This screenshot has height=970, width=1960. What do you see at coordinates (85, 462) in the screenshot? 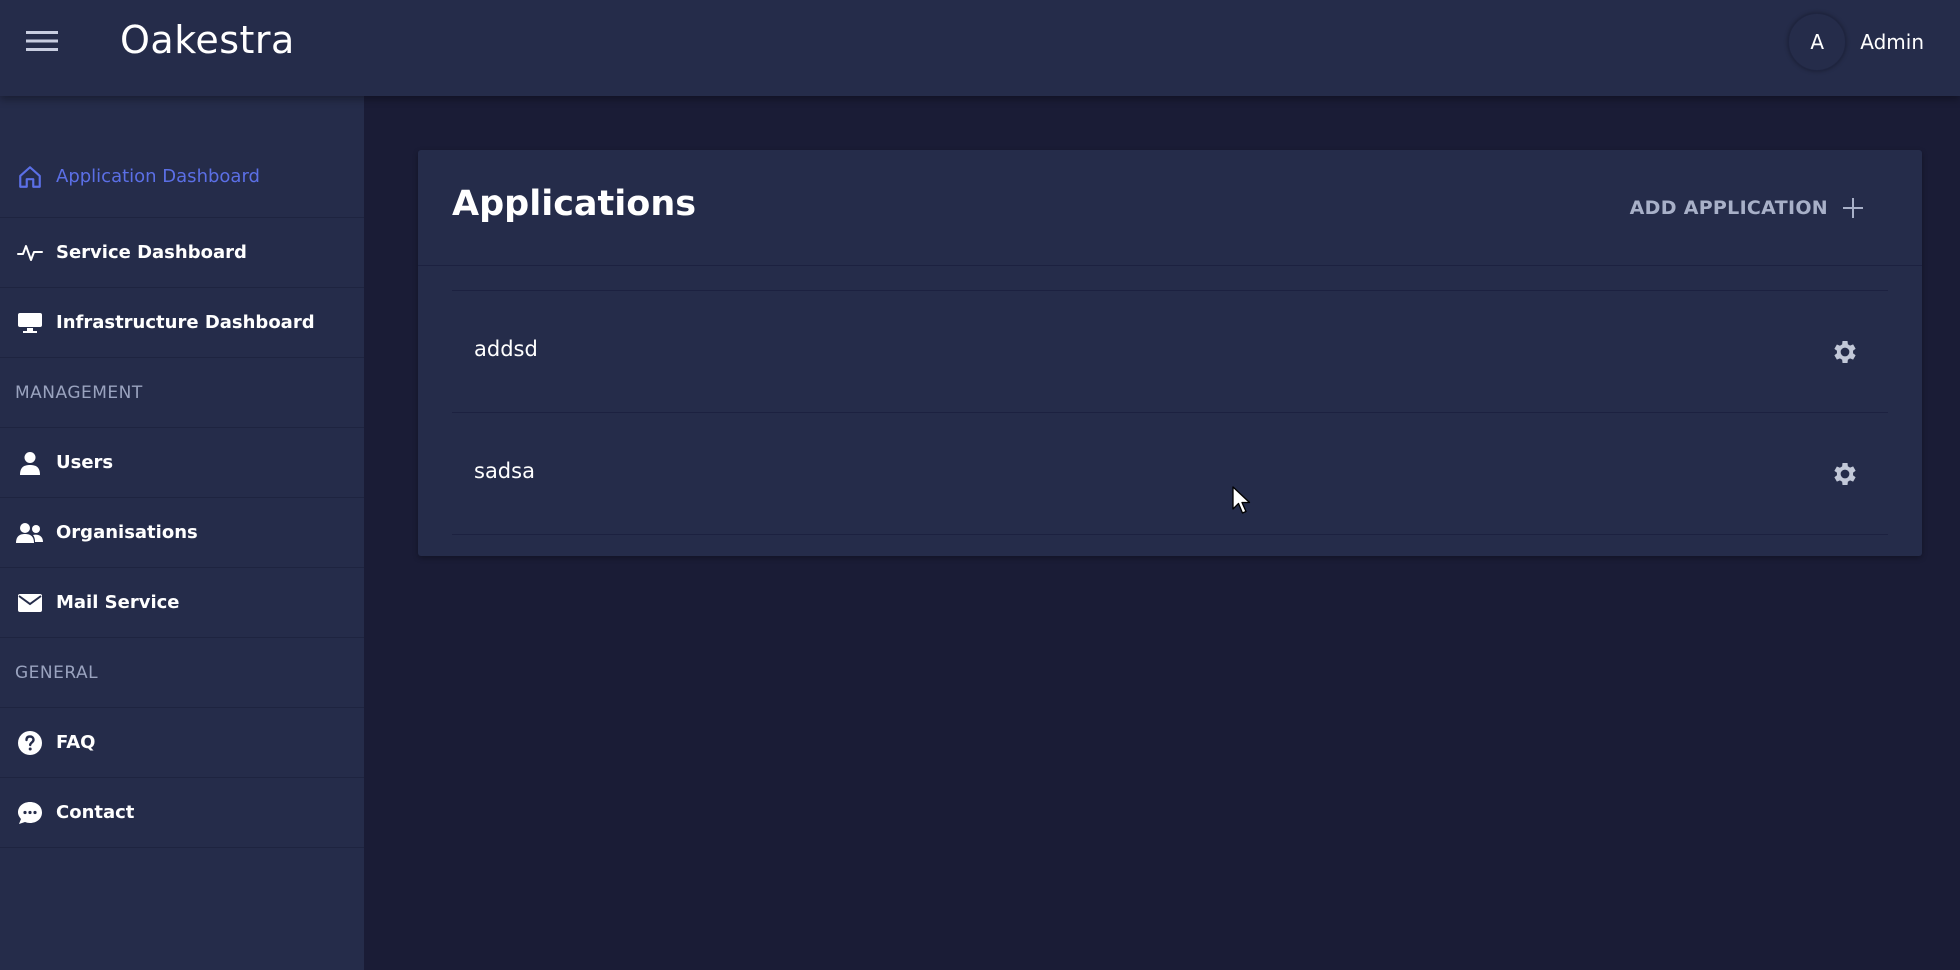
I see `sidebar-item-label: Users` at bounding box center [85, 462].